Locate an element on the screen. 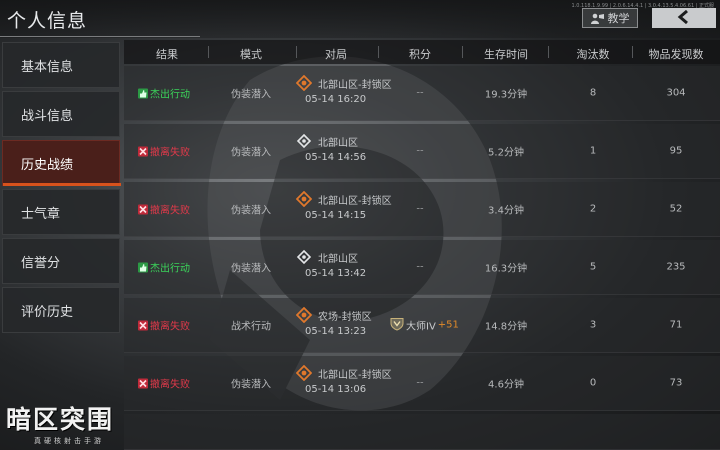 The image size is (720, 450). tutorial-button: 教学 is located at coordinates (610, 18).